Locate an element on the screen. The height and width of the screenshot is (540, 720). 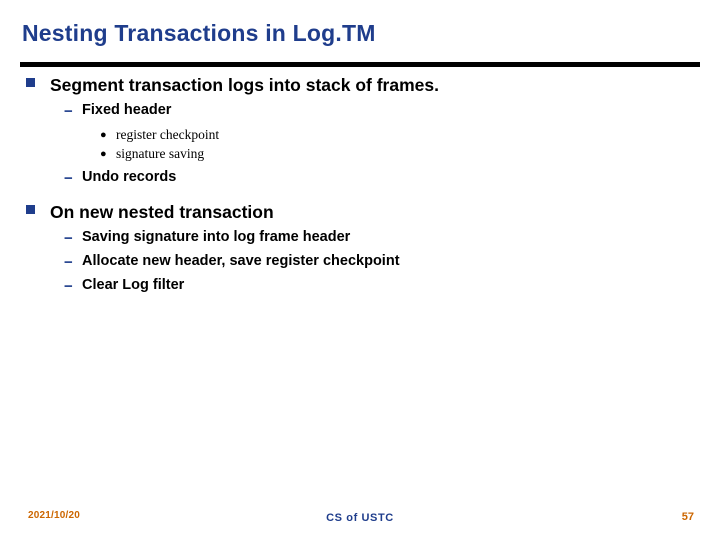
bullet-level3: ● signature saving is located at coordinates (360, 153).